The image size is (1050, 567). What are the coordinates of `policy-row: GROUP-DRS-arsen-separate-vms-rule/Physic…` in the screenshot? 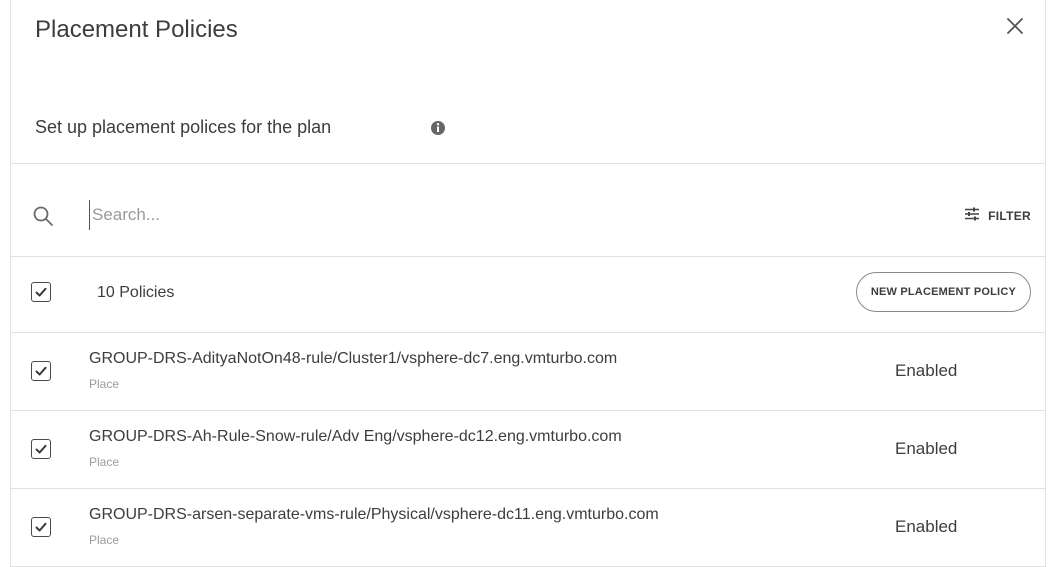 It's located at (528, 528).